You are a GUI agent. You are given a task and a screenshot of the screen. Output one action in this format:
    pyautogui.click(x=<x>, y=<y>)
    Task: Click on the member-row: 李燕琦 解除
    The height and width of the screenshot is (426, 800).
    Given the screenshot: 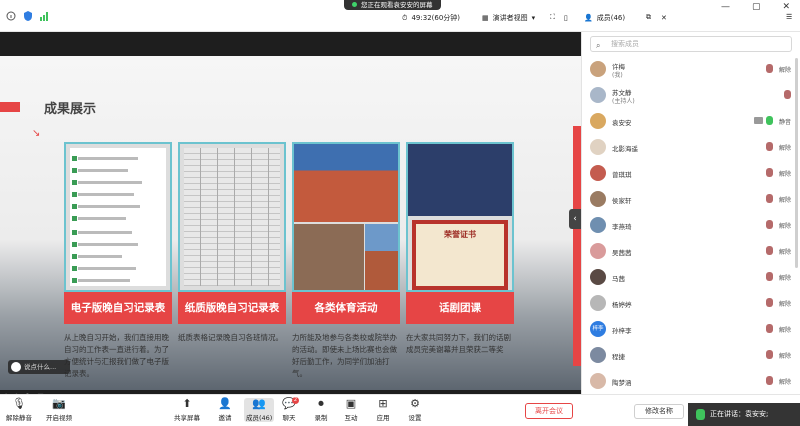 What is the action you would take?
    pyautogui.click(x=691, y=225)
    